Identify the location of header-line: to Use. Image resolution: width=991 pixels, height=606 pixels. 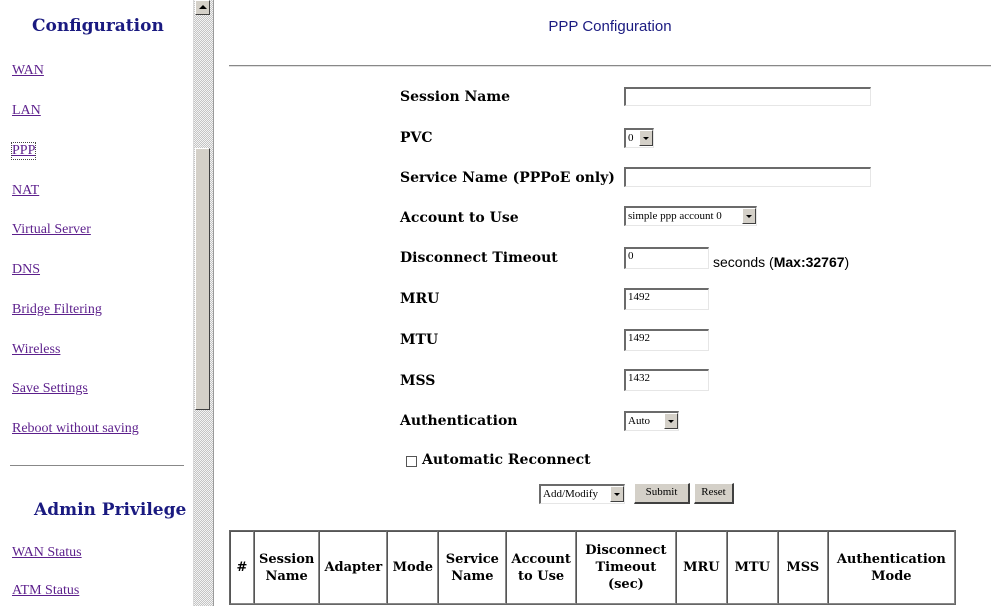
(541, 576).